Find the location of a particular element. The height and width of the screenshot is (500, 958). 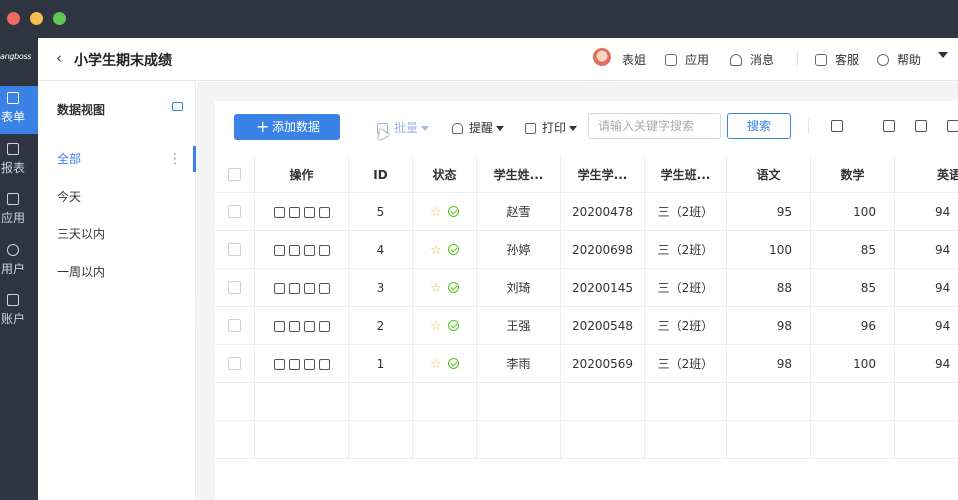

columns-icon is located at coordinates (921, 126).